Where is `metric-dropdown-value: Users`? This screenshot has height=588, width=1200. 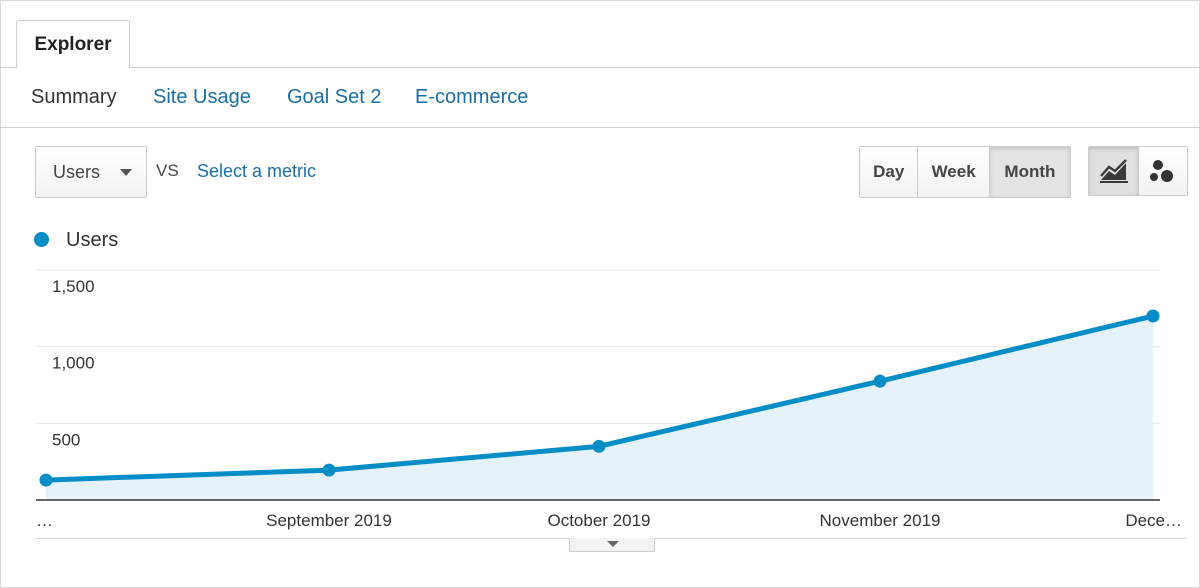
metric-dropdown-value: Users is located at coordinates (77, 172).